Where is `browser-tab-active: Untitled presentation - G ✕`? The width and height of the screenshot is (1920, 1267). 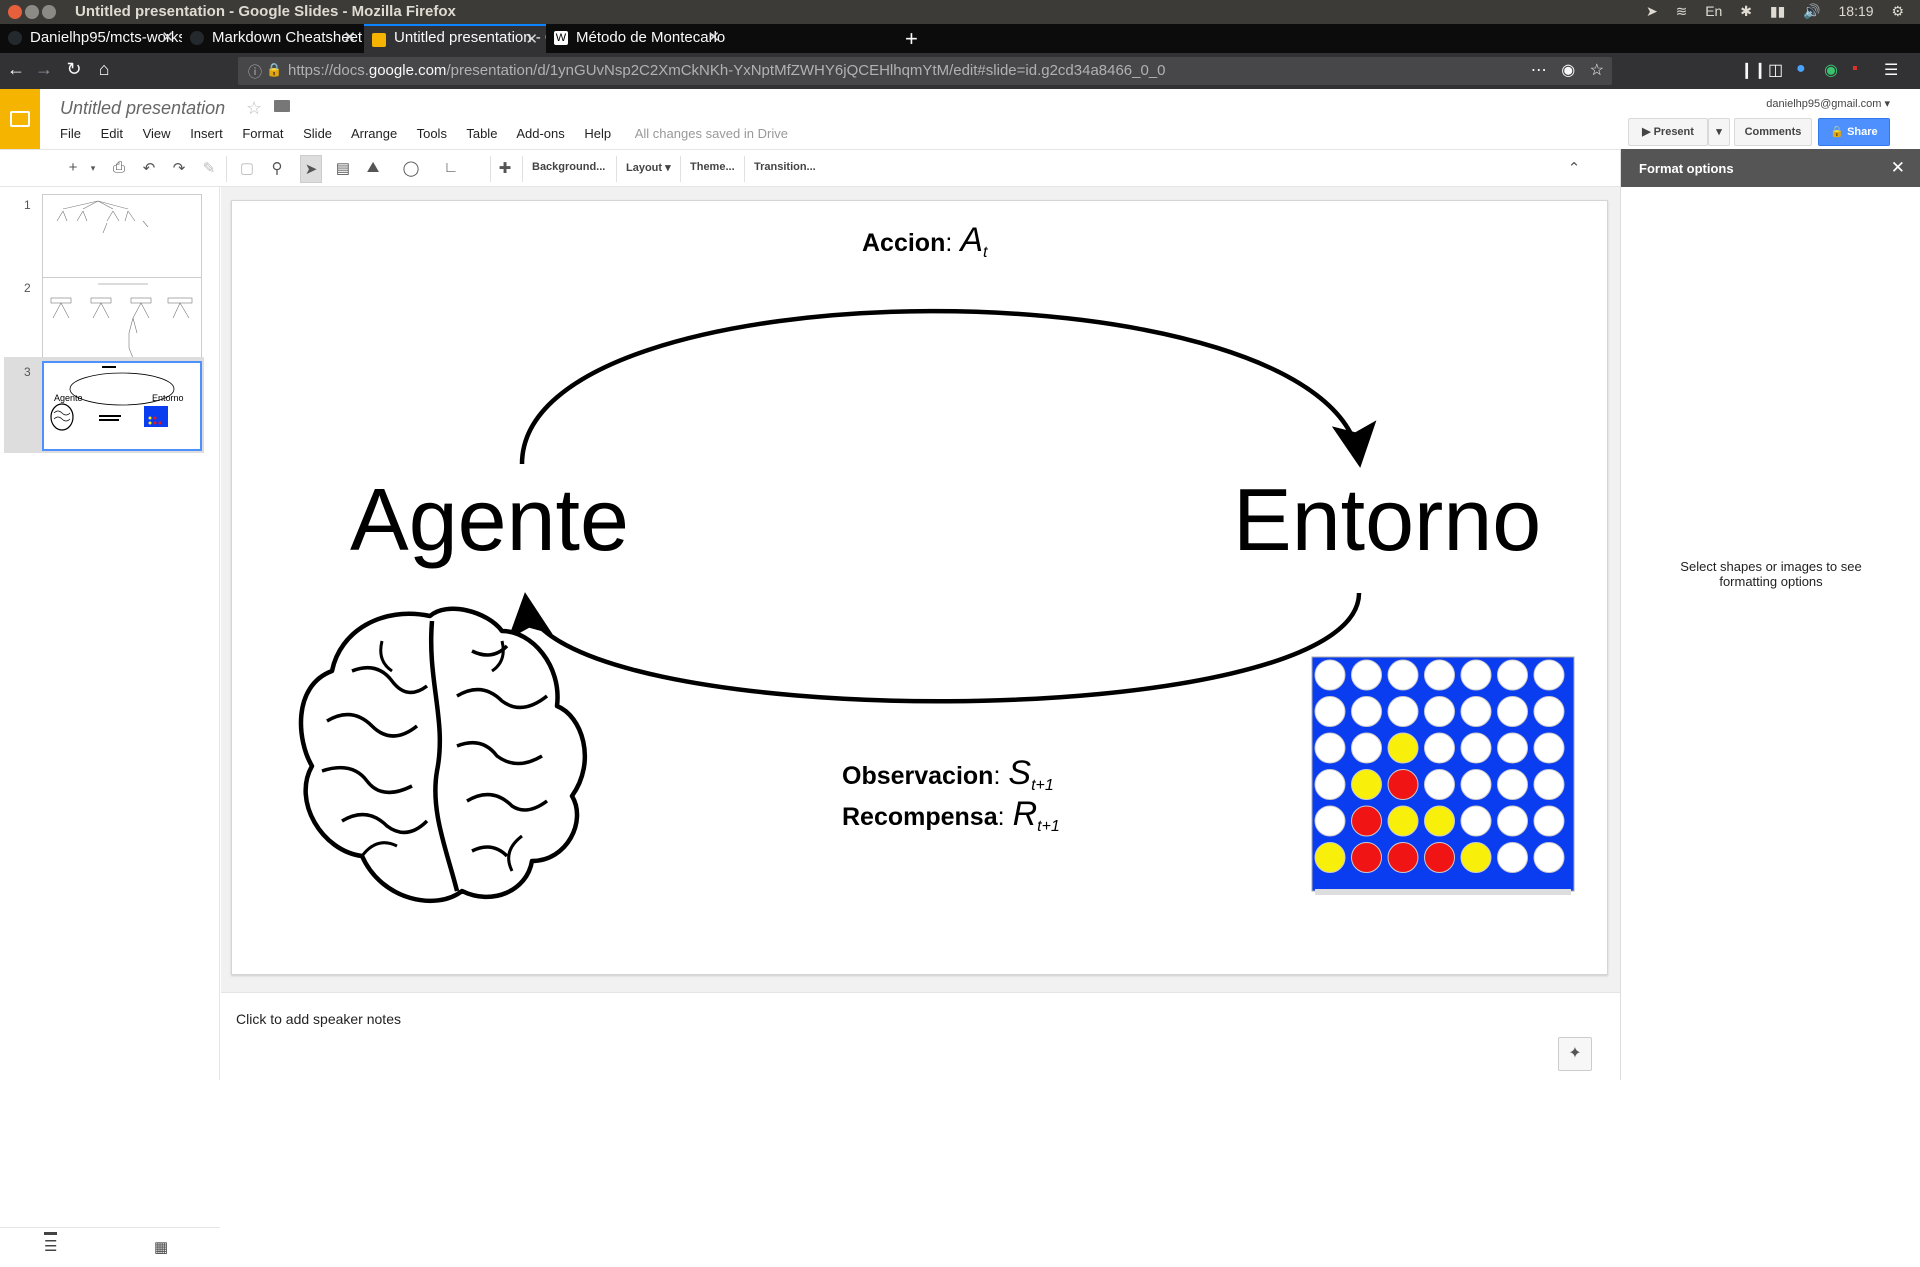
browser-tab-active: Untitled presentation - G ✕ is located at coordinates (455, 38).